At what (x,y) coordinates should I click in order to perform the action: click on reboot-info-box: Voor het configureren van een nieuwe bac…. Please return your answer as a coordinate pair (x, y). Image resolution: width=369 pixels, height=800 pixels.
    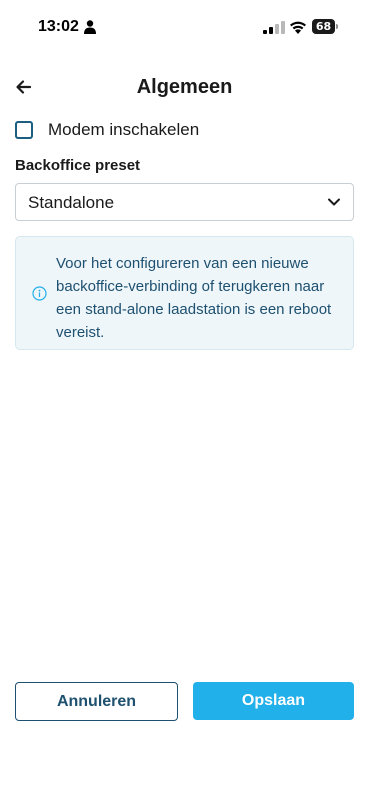
    Looking at the image, I should click on (184, 293).